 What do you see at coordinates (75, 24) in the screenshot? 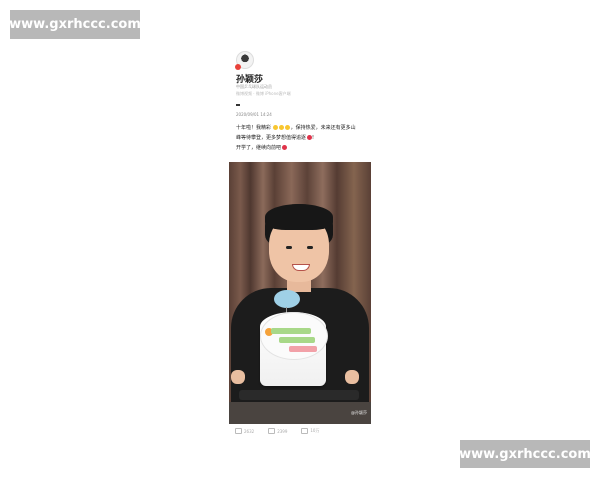
I see `watermark-top-left: www.gxrhccc.com` at bounding box center [75, 24].